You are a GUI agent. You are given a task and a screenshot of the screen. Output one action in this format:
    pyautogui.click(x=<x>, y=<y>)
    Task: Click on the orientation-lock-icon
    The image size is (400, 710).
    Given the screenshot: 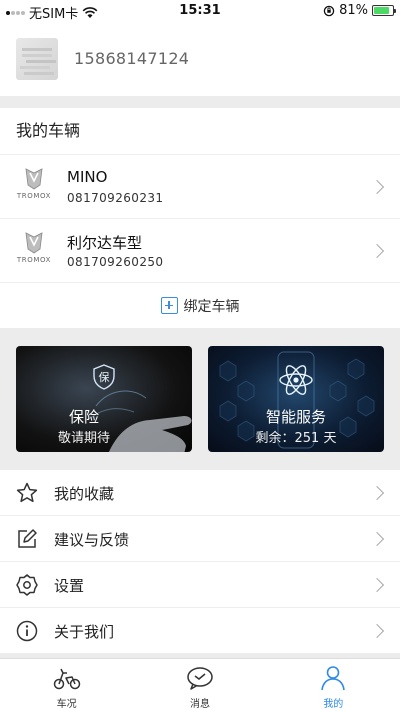 What is the action you would take?
    pyautogui.click(x=329, y=10)
    